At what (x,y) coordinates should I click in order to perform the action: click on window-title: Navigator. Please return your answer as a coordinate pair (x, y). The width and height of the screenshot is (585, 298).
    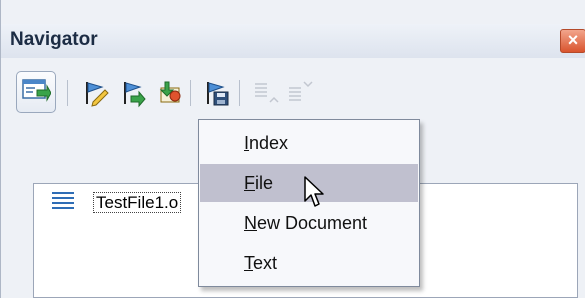
    Looking at the image, I should click on (54, 39).